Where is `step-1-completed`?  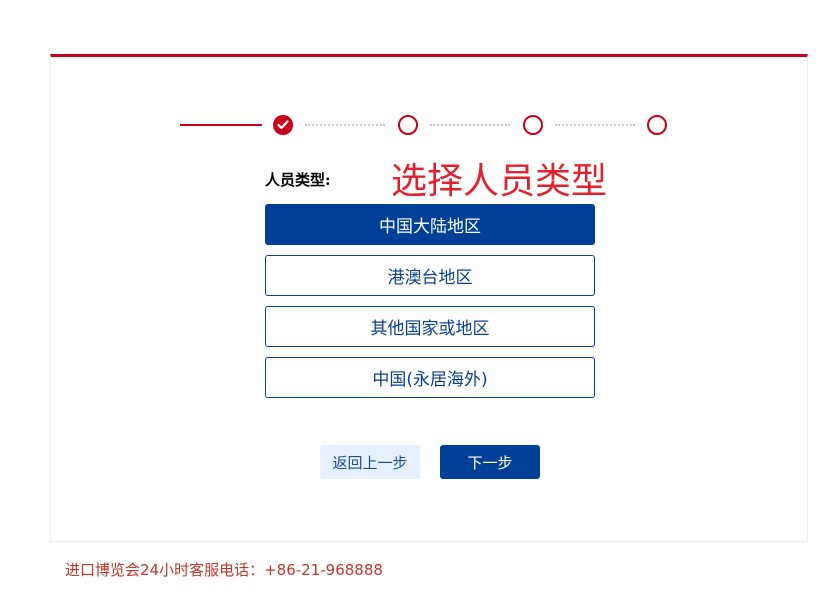 step-1-completed is located at coordinates (283, 125).